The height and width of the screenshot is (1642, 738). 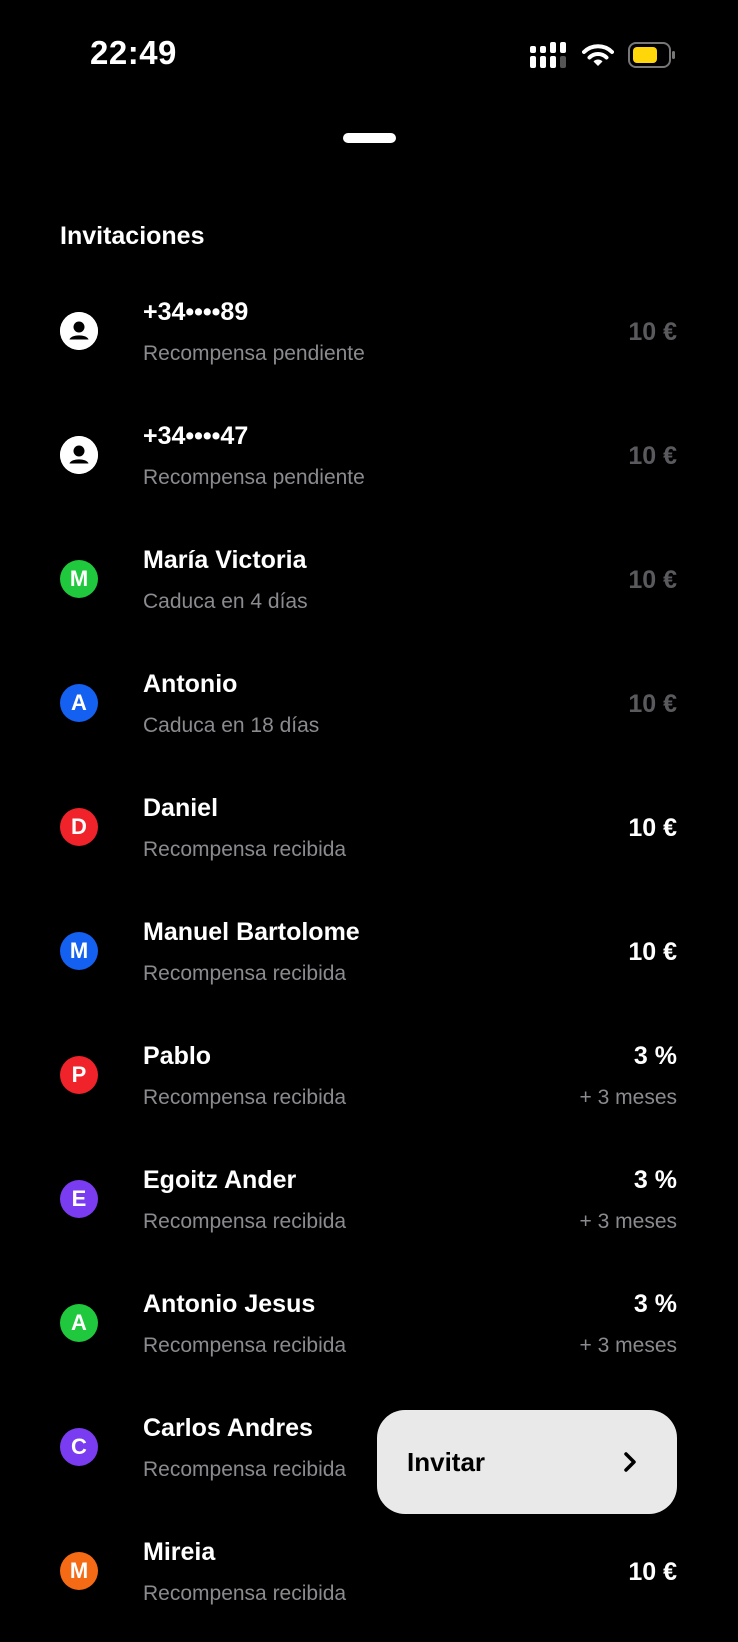 I want to click on sheet-grabber, so click(x=369, y=138).